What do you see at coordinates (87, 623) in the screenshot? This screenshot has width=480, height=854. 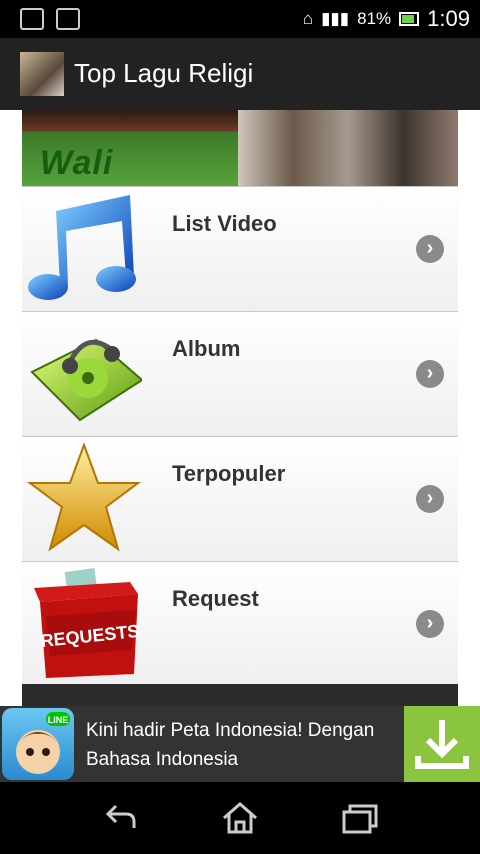 I see `requests-box-icon: REQUESTS` at bounding box center [87, 623].